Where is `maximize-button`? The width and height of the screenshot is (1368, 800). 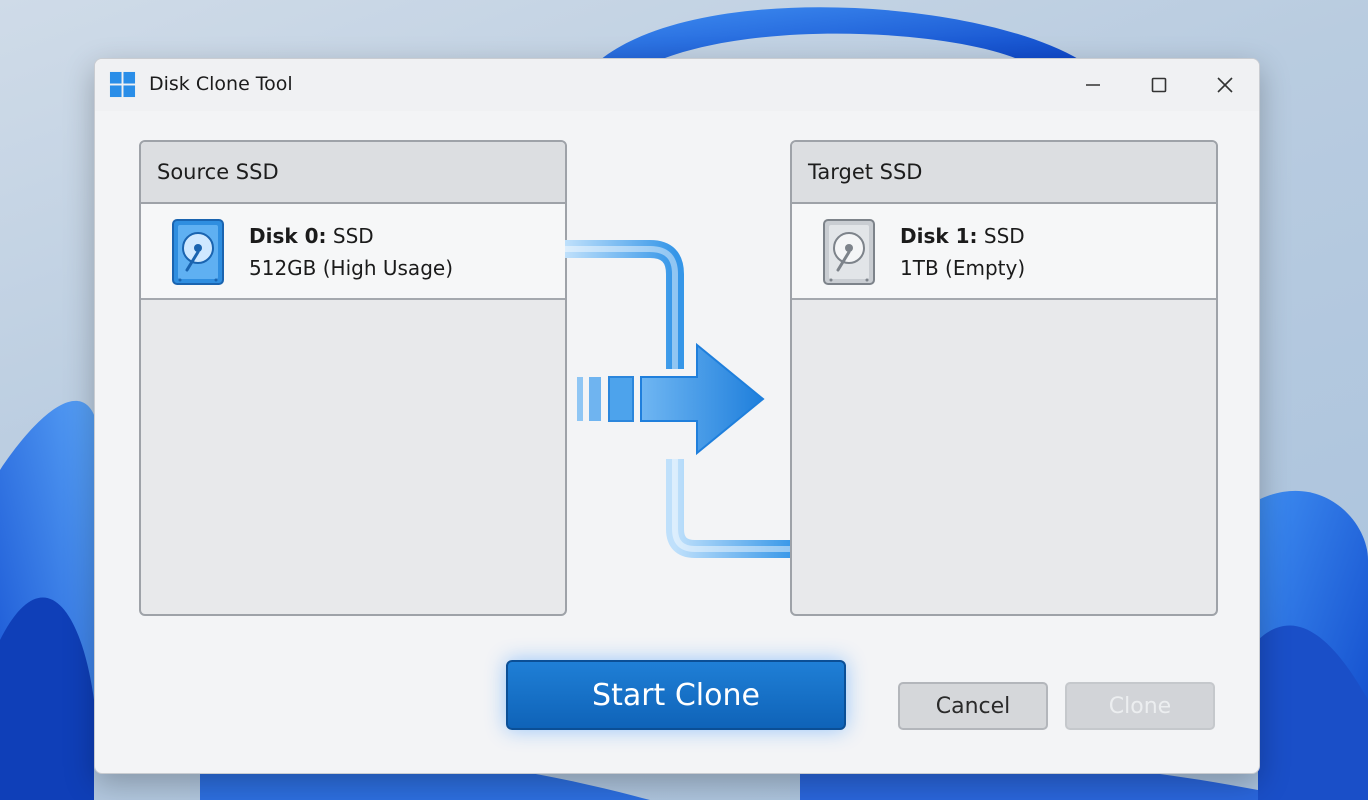
maximize-button is located at coordinates (1159, 85).